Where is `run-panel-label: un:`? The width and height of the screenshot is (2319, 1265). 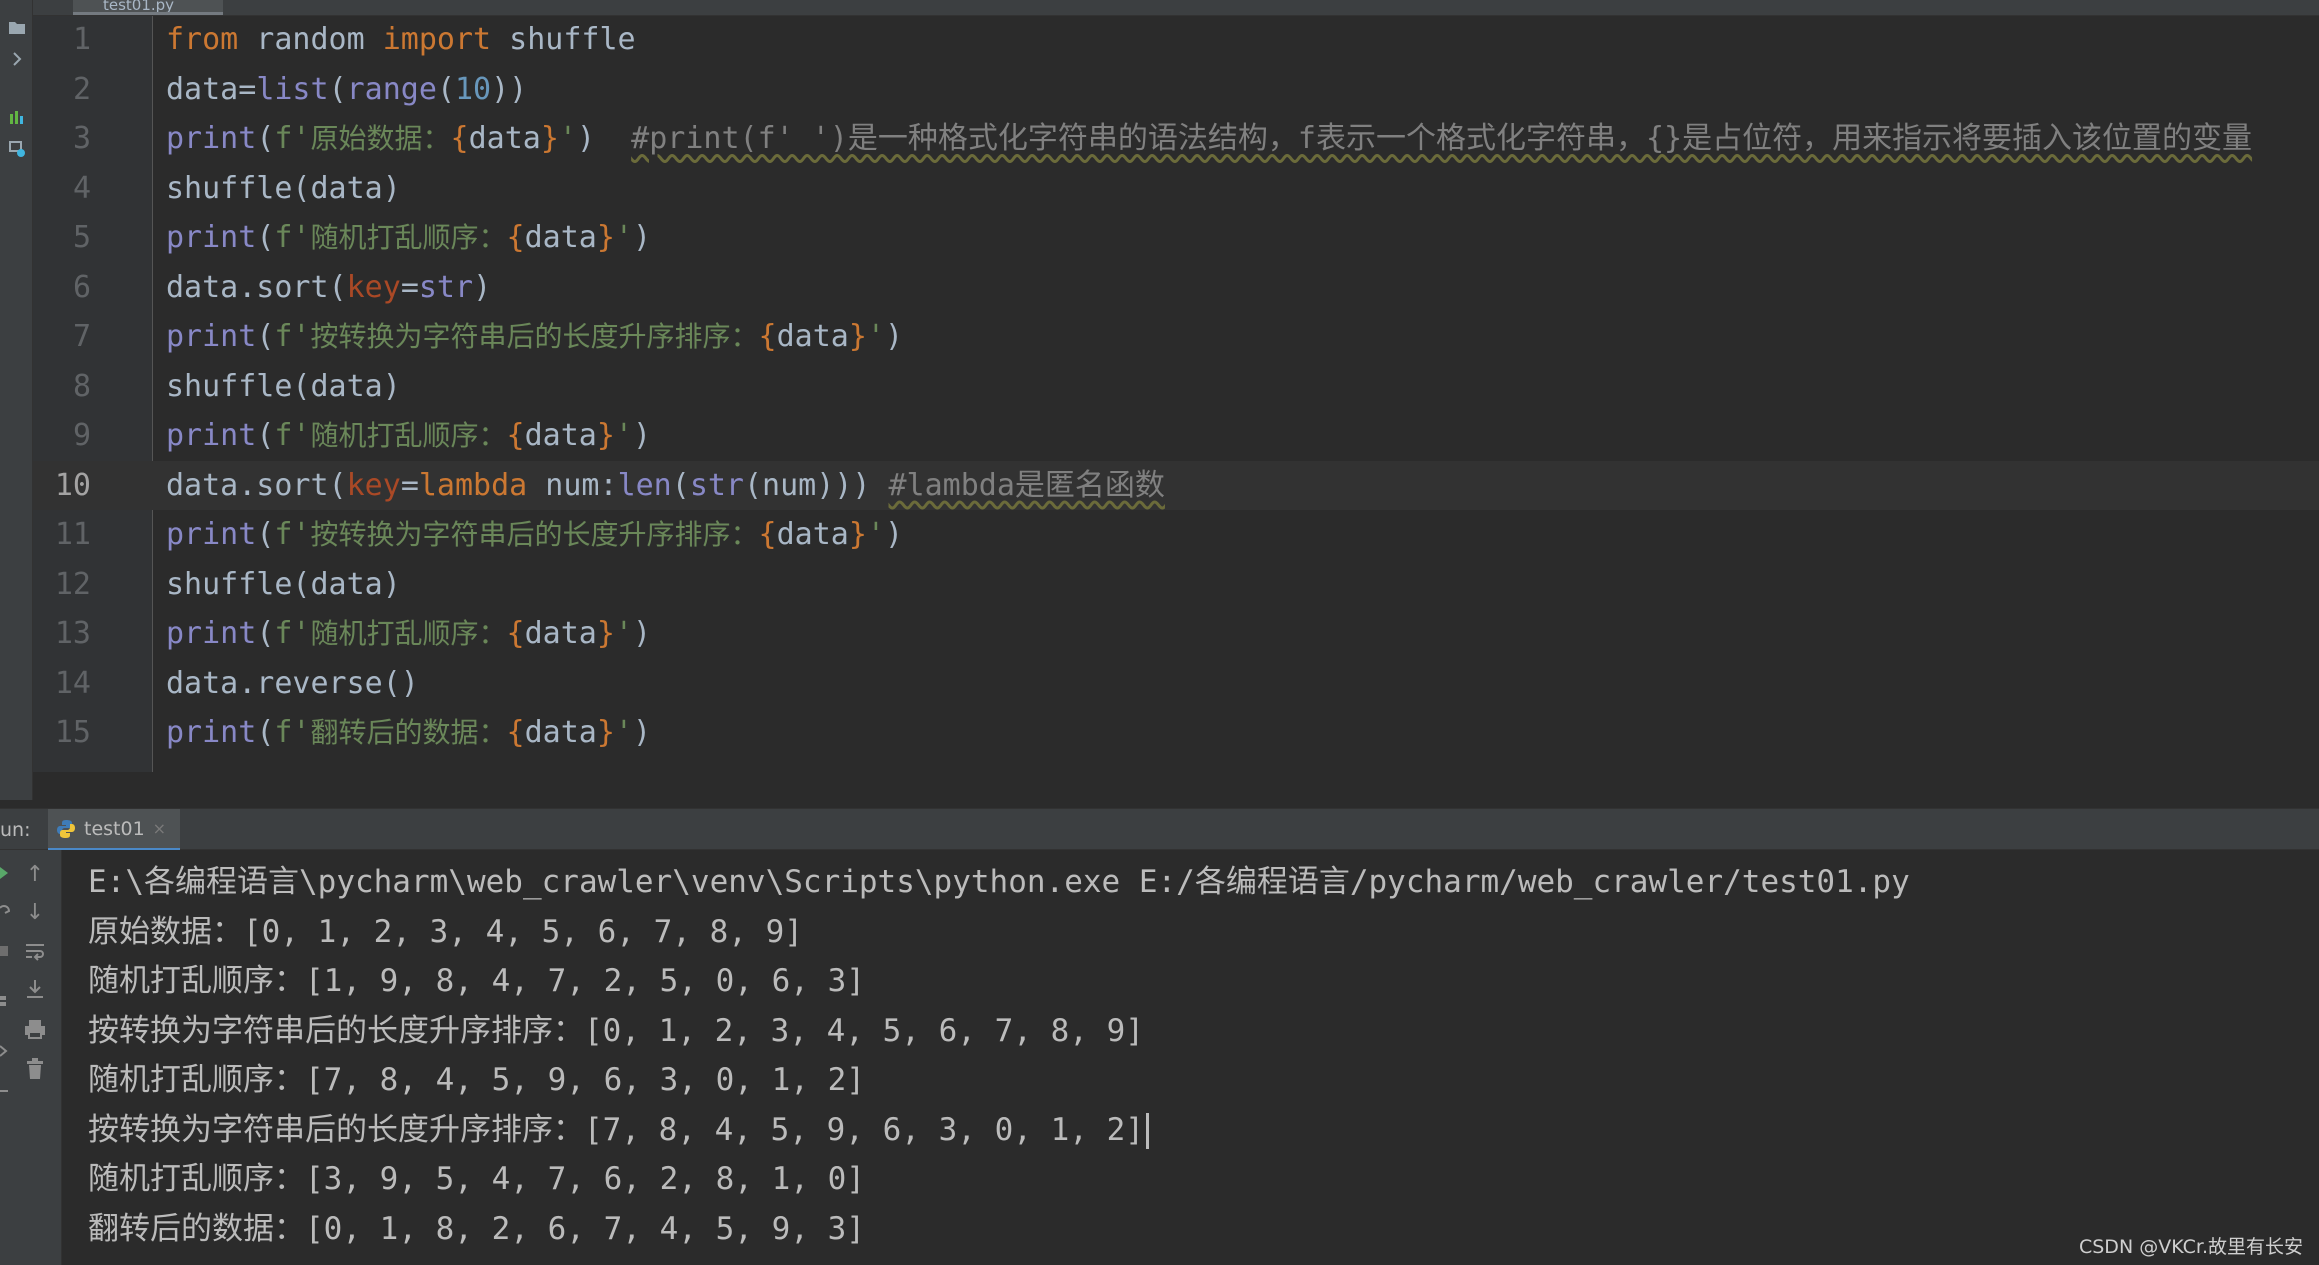
run-panel-label: un: is located at coordinates (15, 830).